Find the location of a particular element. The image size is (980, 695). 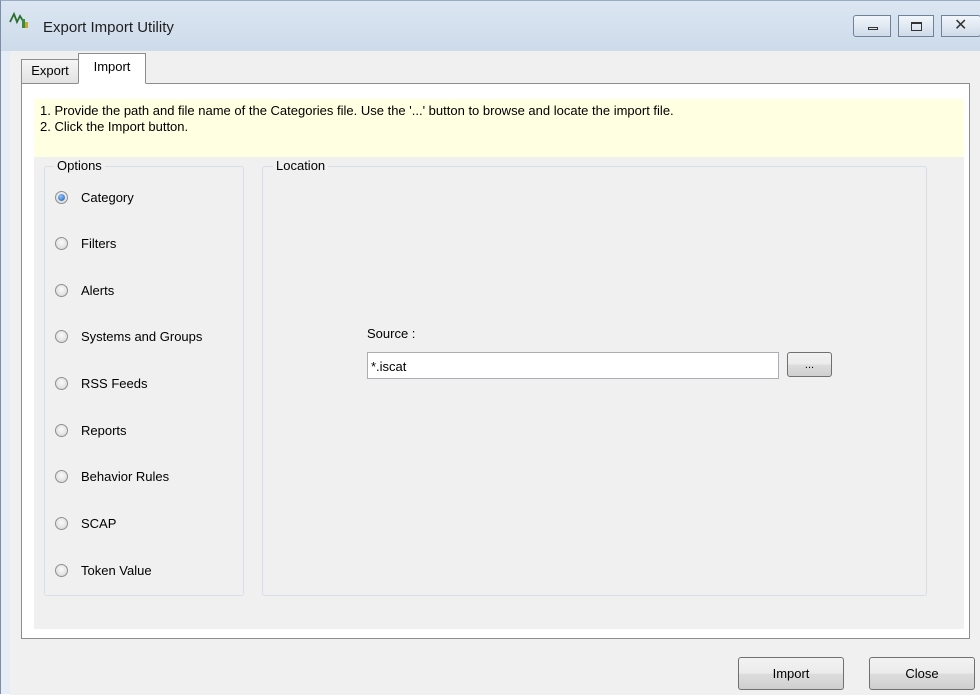

option-systems-and-groups: Systems and Groups is located at coordinates (128, 336).